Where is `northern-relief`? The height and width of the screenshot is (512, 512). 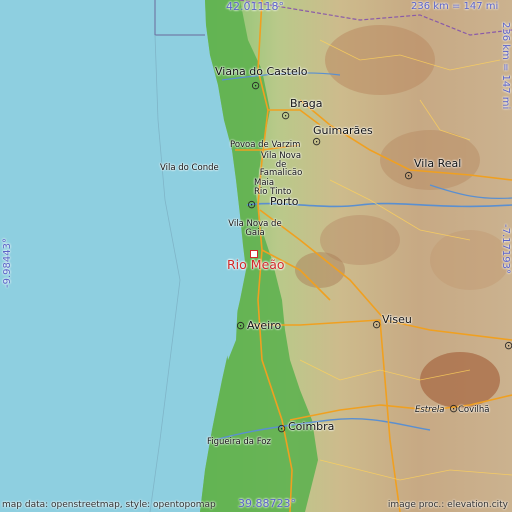 northern-relief is located at coordinates (380, 60).